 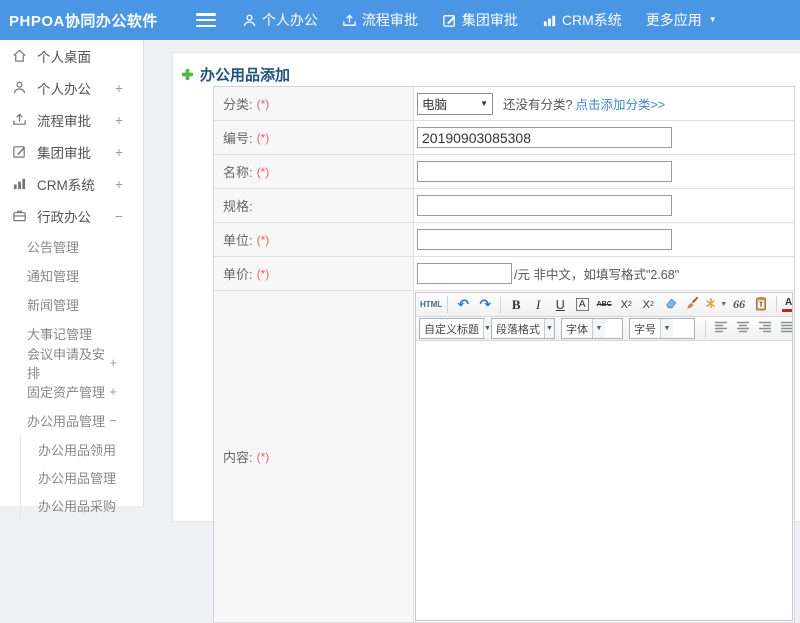 I want to click on topnav-label: 个人办公, so click(x=289, y=20).